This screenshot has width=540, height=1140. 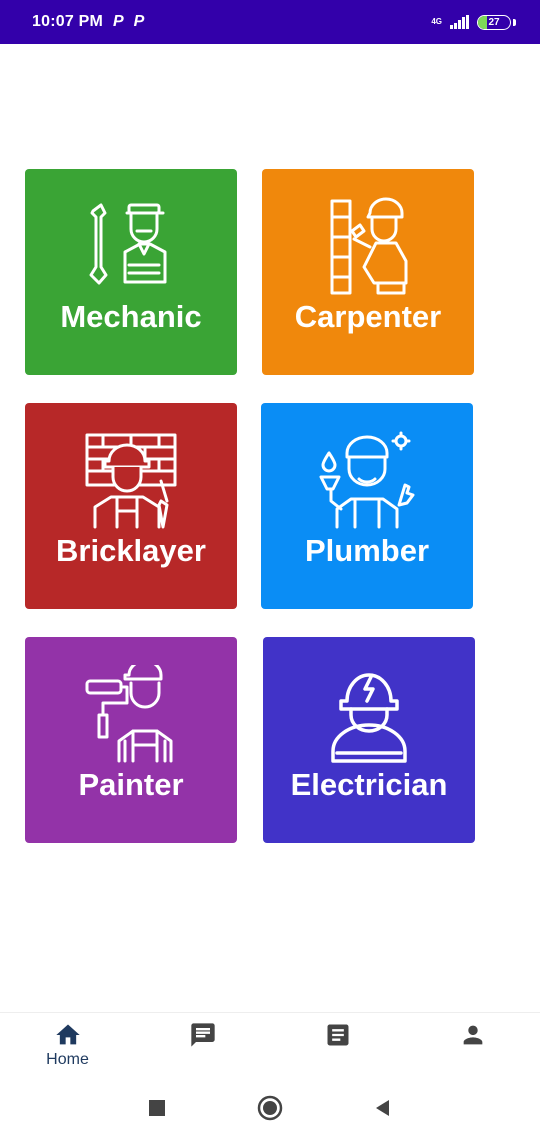 What do you see at coordinates (131, 481) in the screenshot?
I see `bricklayer-icon` at bounding box center [131, 481].